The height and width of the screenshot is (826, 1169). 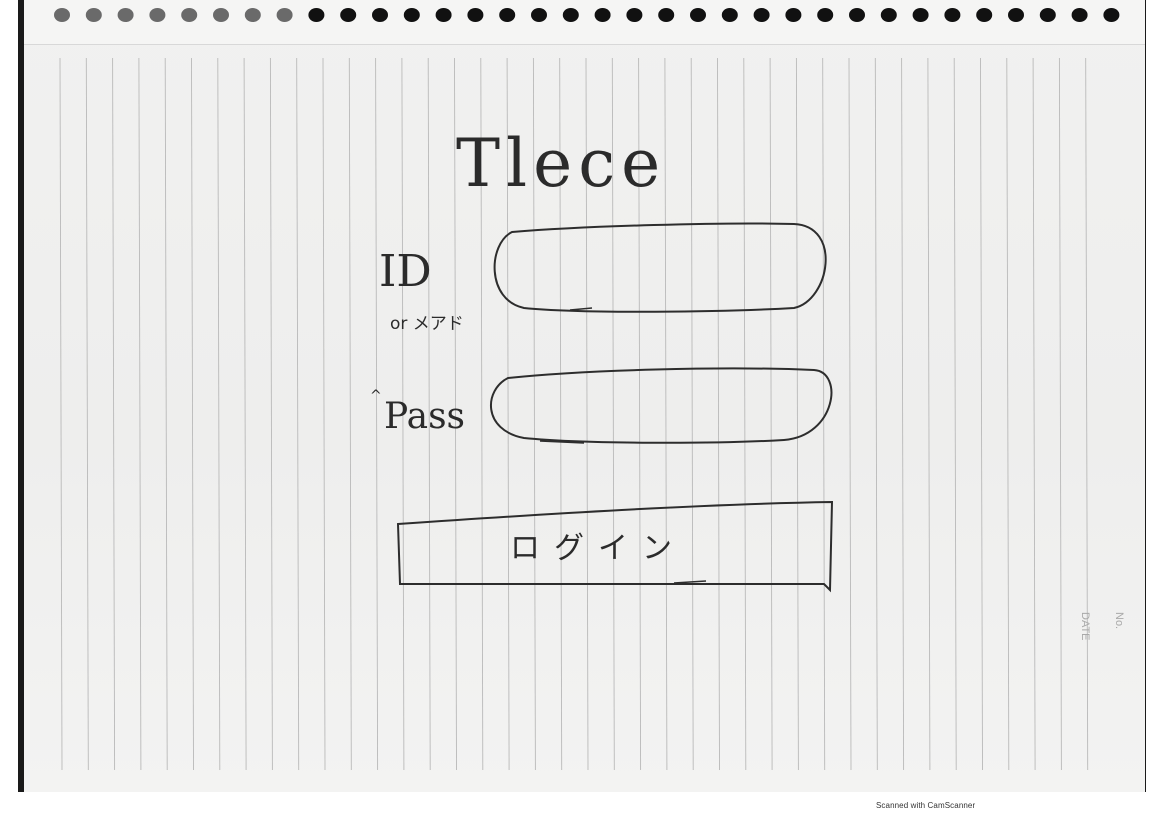 I want to click on id-sublabel: or メアド, so click(x=427, y=324).